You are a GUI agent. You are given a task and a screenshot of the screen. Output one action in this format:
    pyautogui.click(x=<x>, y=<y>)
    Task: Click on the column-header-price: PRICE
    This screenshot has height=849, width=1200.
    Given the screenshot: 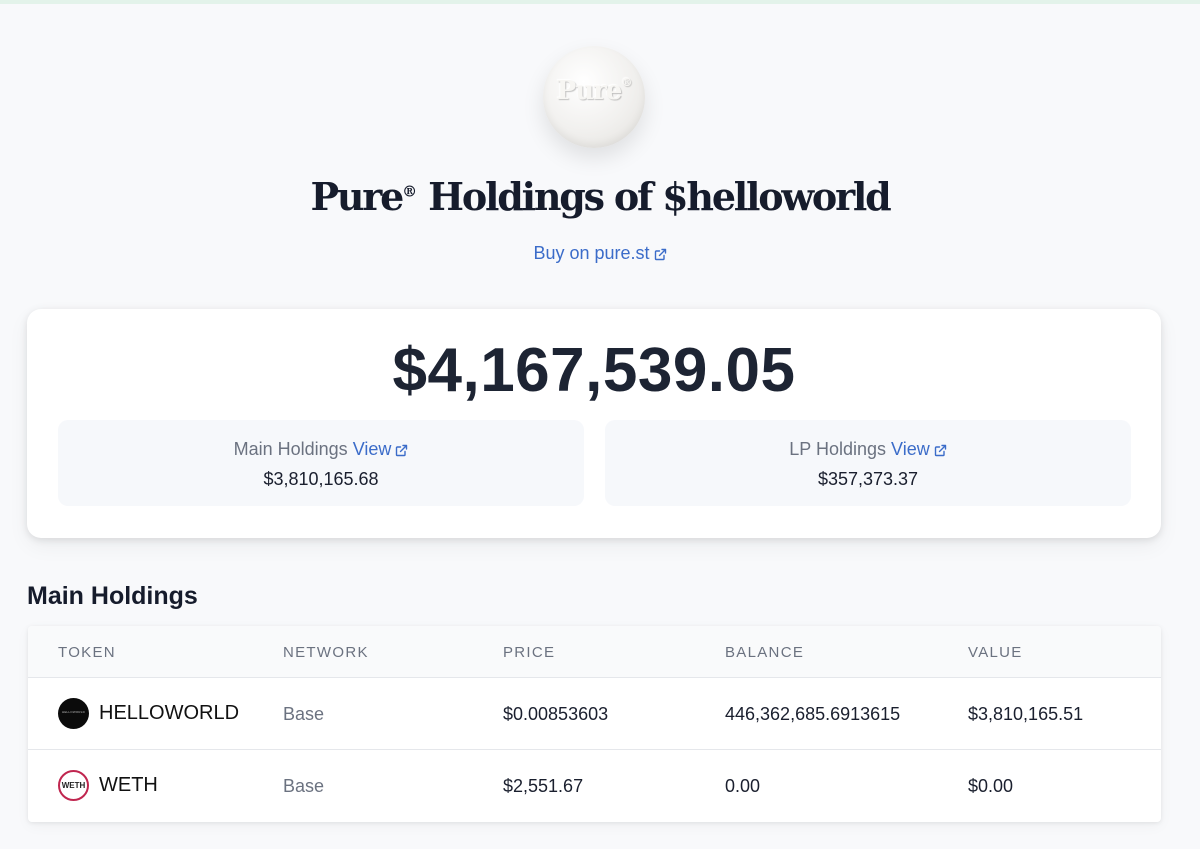 What is the action you would take?
    pyautogui.click(x=529, y=652)
    